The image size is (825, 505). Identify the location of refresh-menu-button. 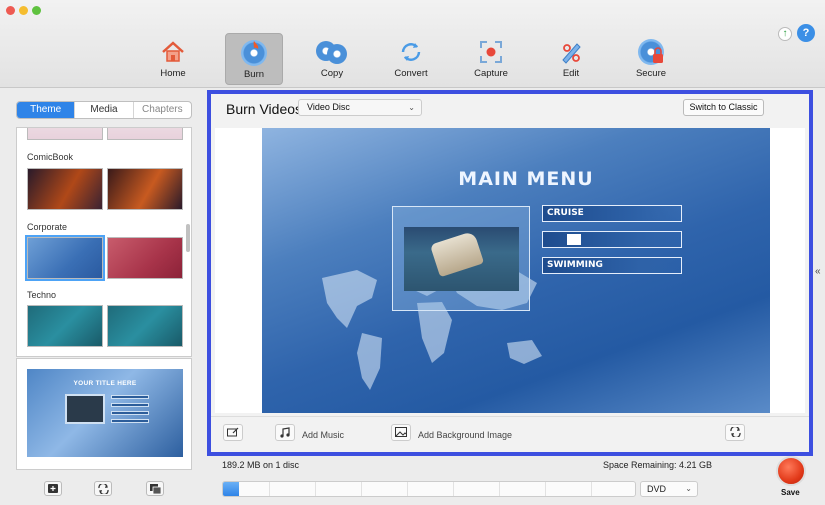
(735, 432).